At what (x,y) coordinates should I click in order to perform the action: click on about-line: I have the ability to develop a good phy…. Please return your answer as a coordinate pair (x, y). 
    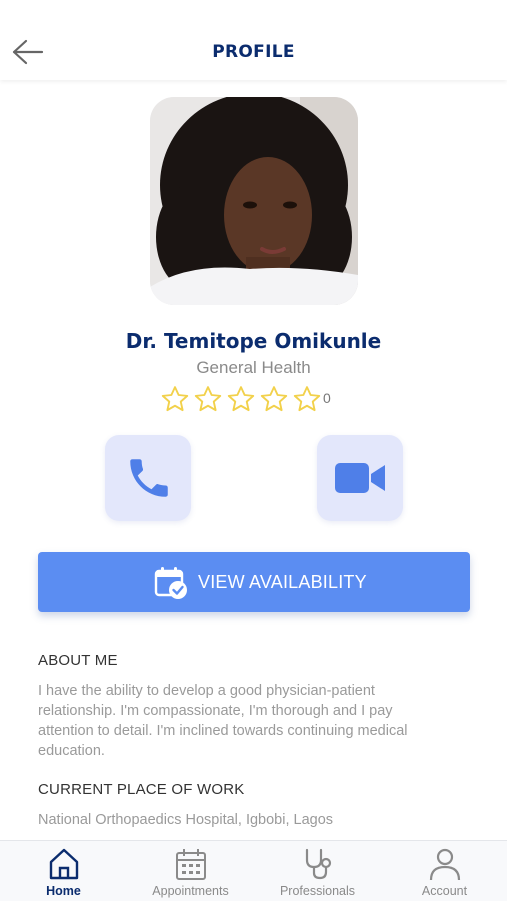
    Looking at the image, I should click on (206, 691).